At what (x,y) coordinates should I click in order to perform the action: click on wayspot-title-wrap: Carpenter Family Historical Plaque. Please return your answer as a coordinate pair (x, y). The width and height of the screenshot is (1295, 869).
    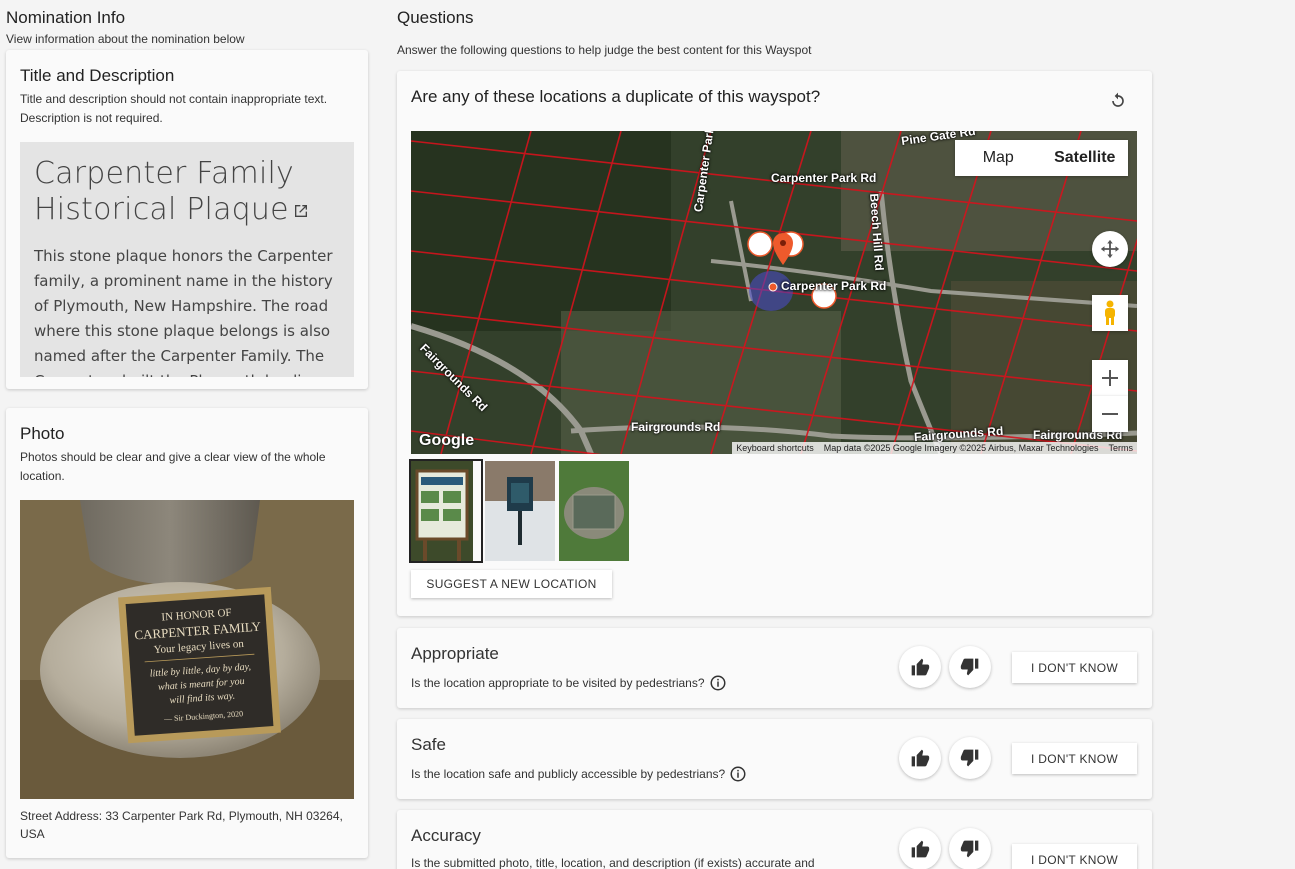
    Looking at the image, I should click on (187, 192).